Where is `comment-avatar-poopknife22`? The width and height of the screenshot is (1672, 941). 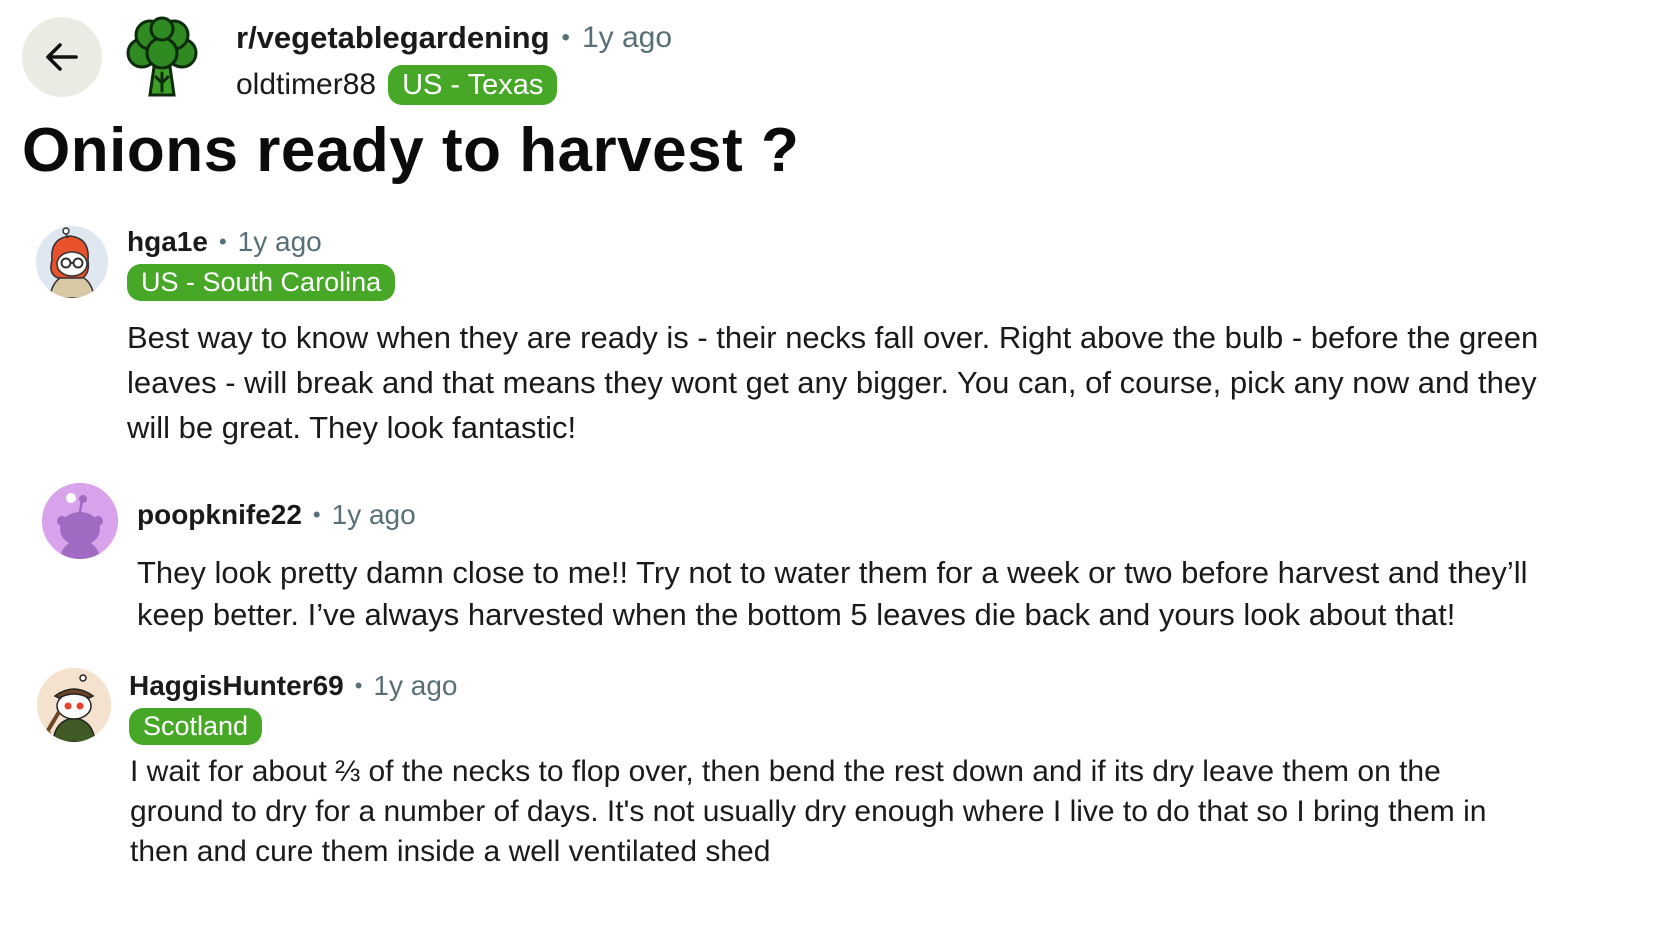 comment-avatar-poopknife22 is located at coordinates (80, 521).